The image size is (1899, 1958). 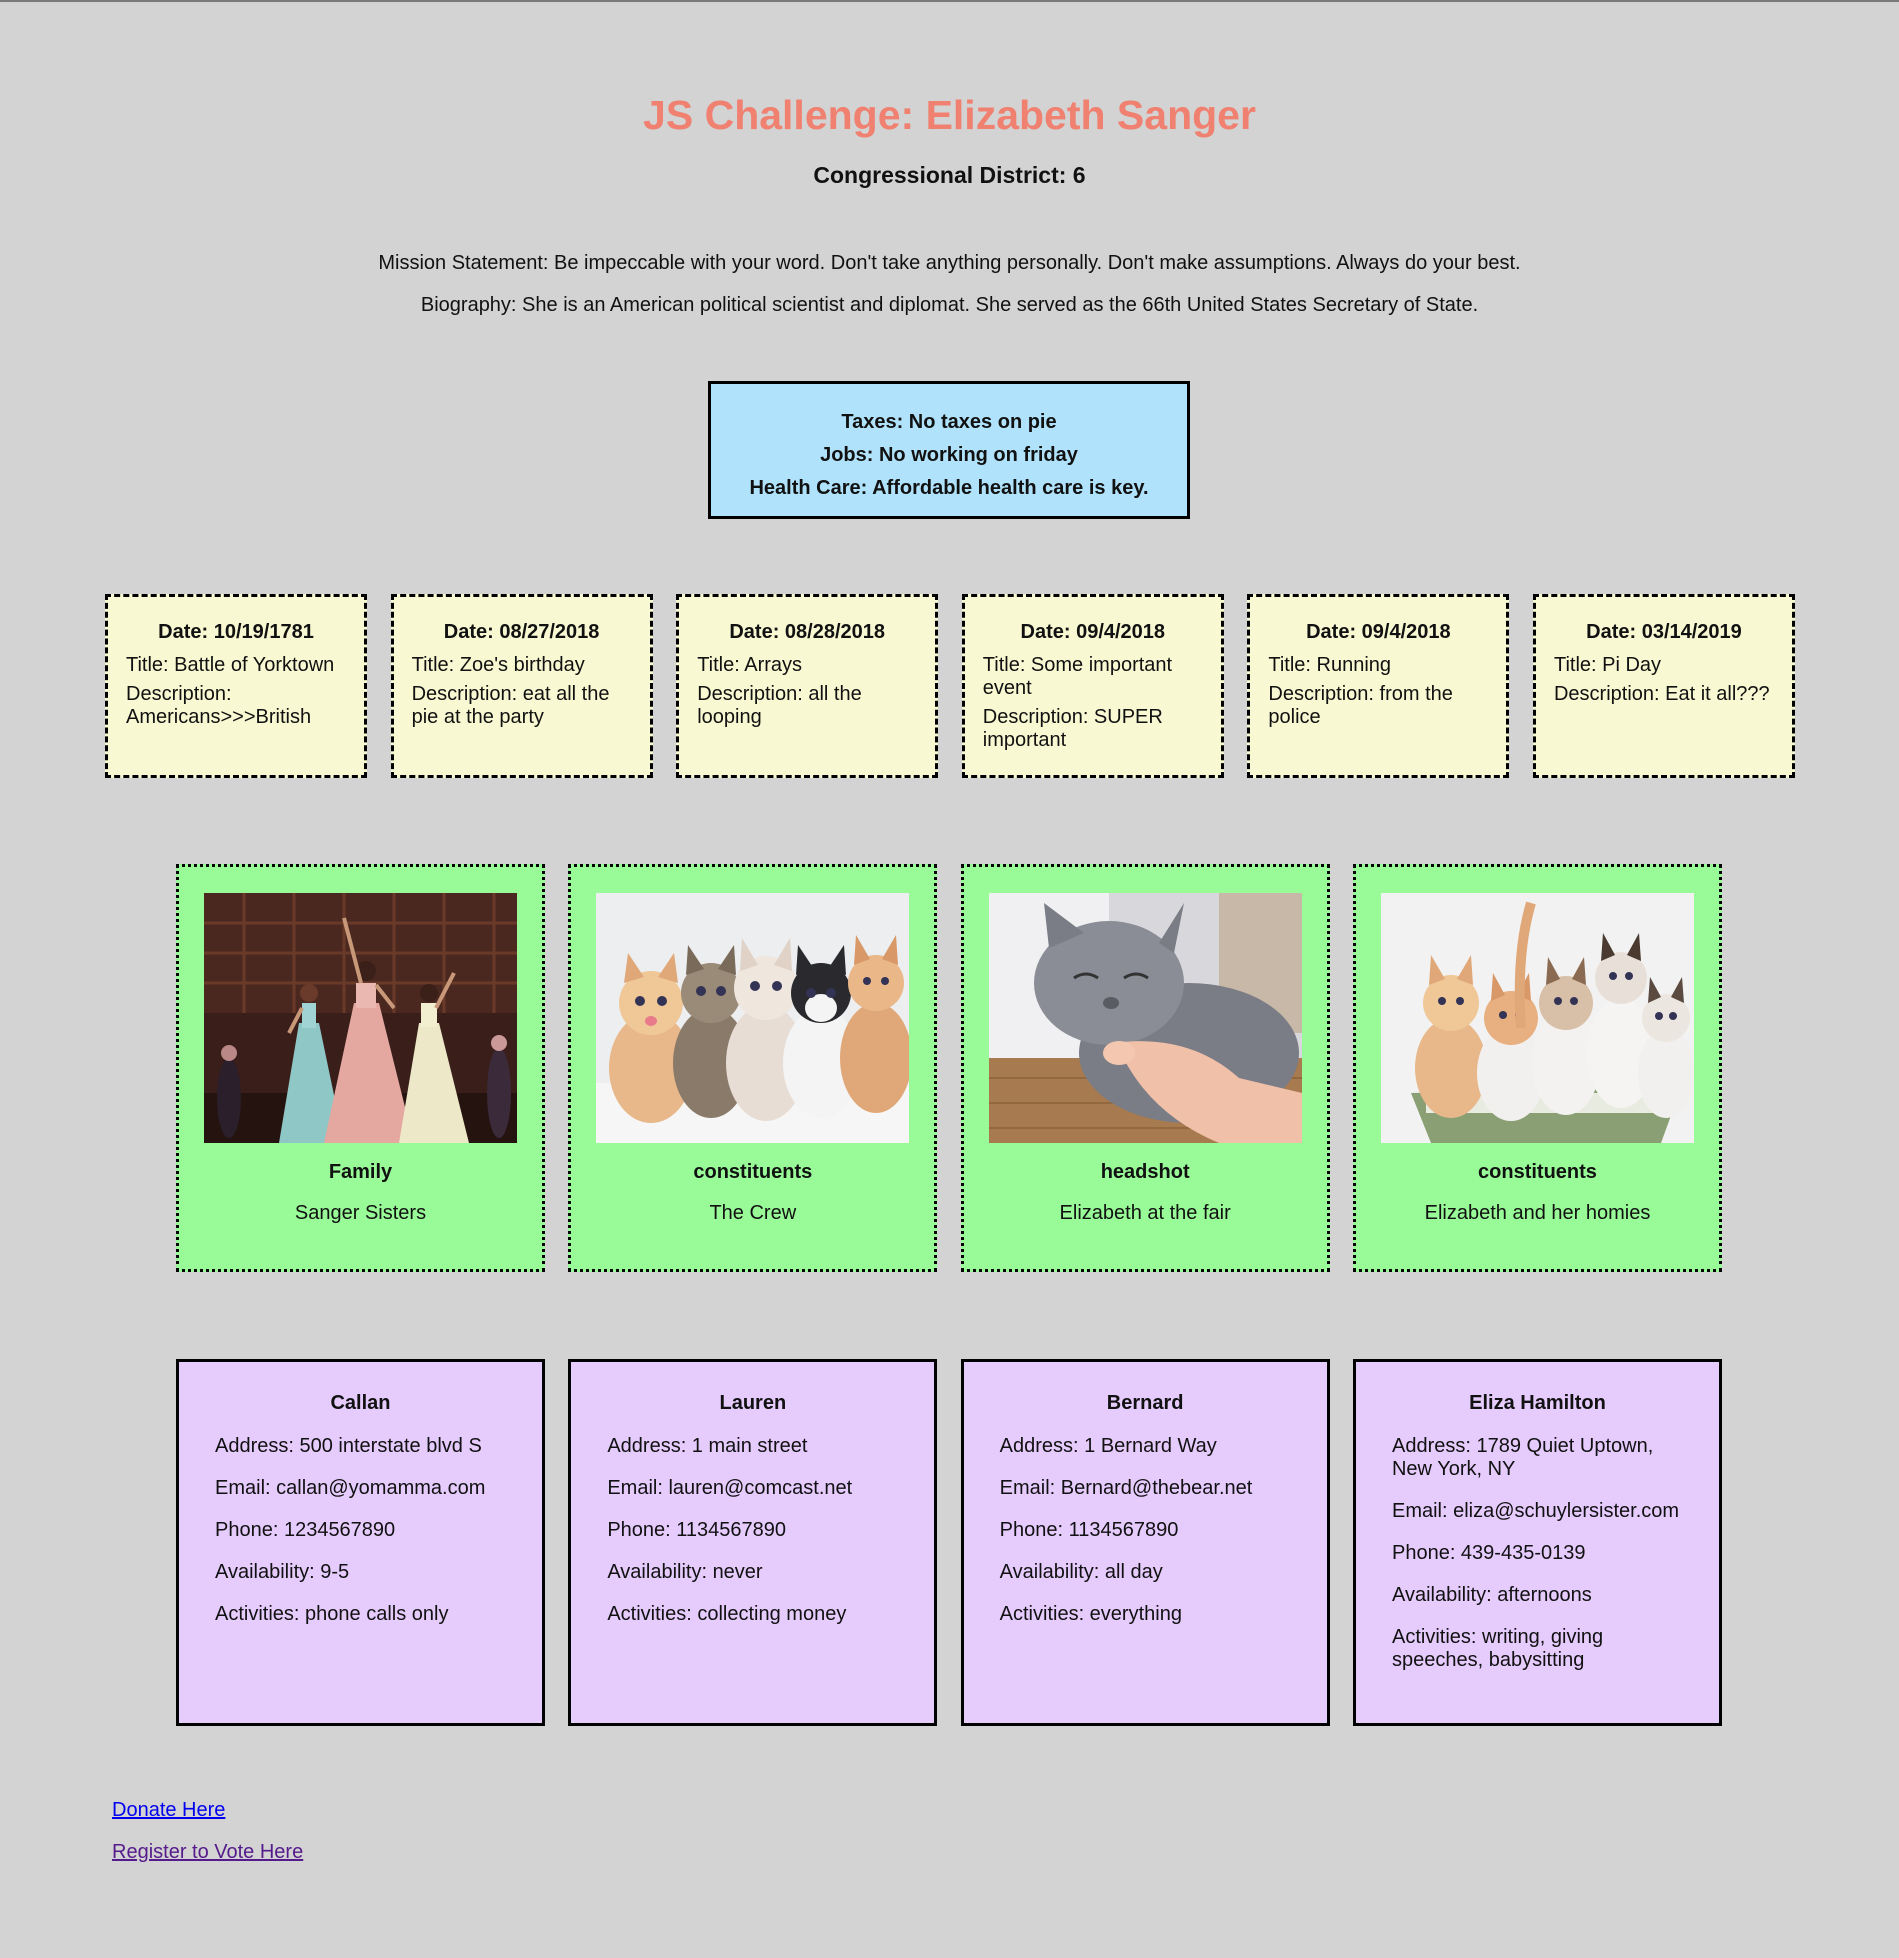 What do you see at coordinates (1081, 1572) in the screenshot?
I see `volunteer-availability: Availability: all day` at bounding box center [1081, 1572].